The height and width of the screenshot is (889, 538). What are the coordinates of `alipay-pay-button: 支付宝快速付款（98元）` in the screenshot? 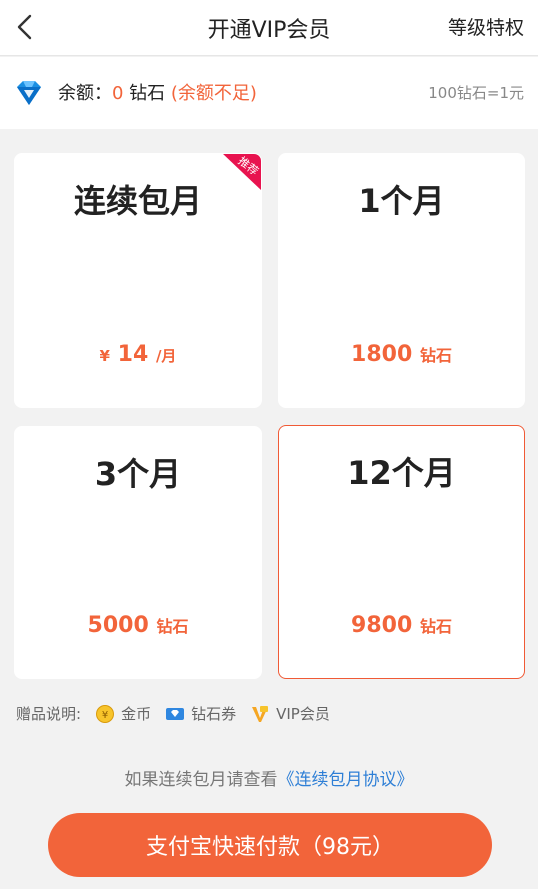 It's located at (270, 845).